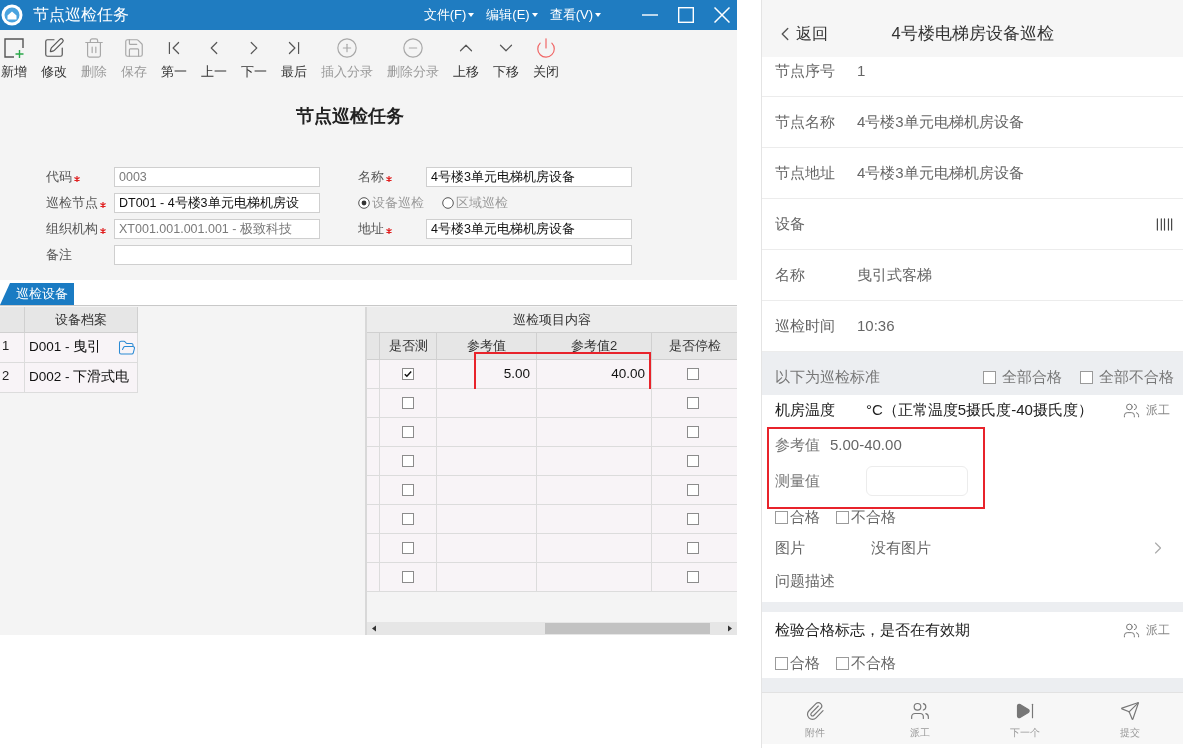  I want to click on toolbar-button: 新增, so click(14, 55).